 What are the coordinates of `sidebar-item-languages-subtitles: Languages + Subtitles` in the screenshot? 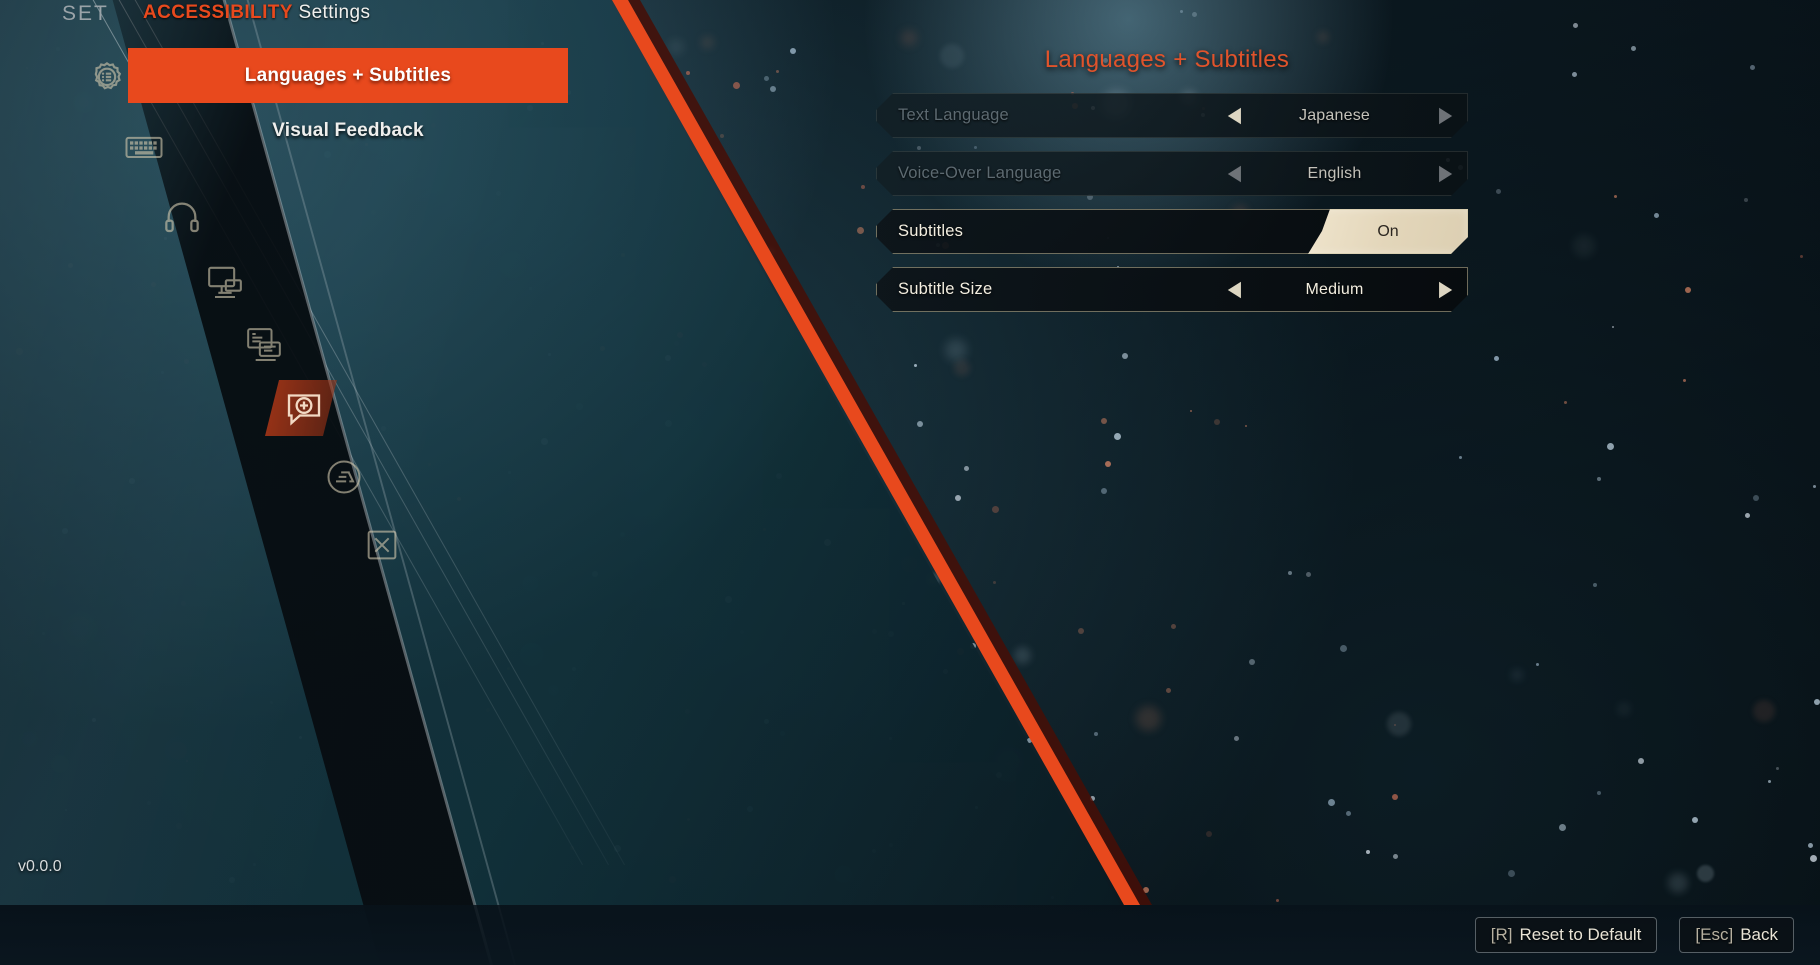 It's located at (348, 75).